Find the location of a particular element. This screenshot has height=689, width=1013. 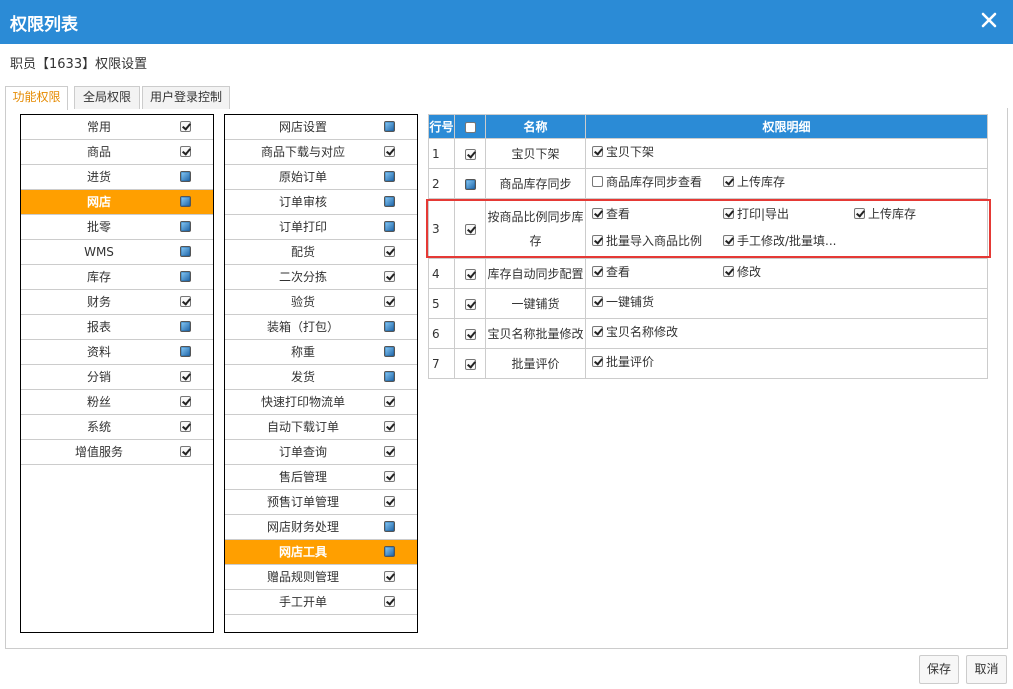

submodule-item: 验货 is located at coordinates (321, 302).